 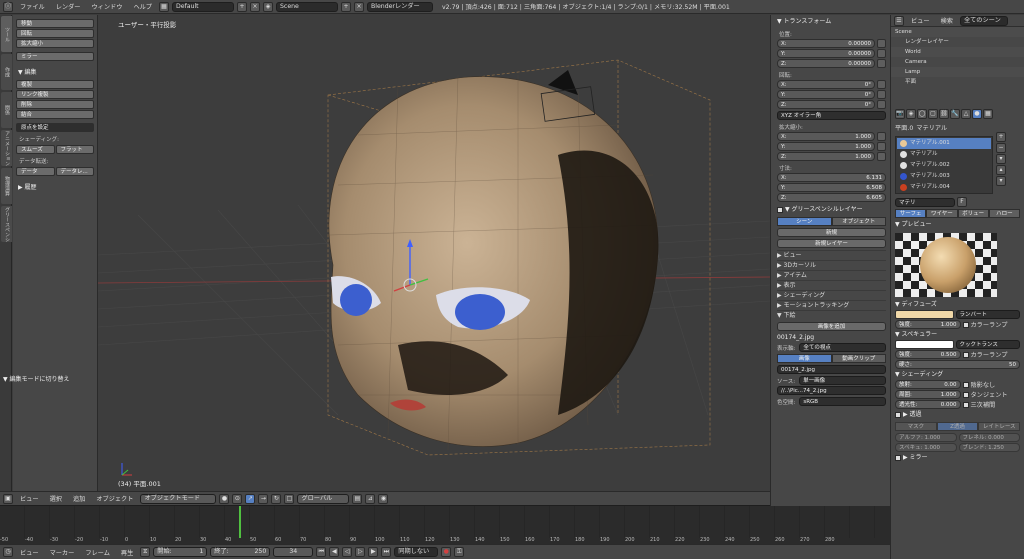 I want to click on outliner-row-renderlayers: レンダーレイヤー, so click(x=957, y=42).